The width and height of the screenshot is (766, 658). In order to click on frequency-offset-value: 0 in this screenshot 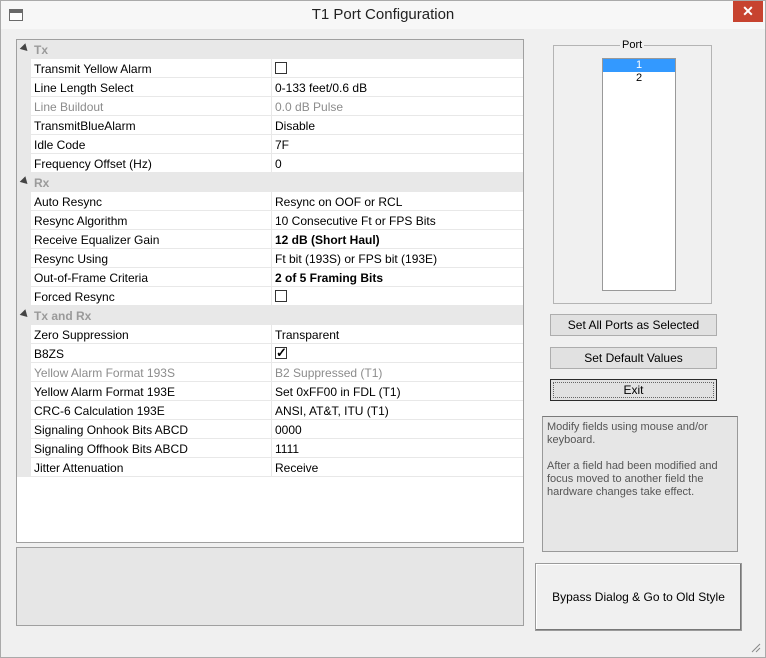, I will do `click(278, 164)`.